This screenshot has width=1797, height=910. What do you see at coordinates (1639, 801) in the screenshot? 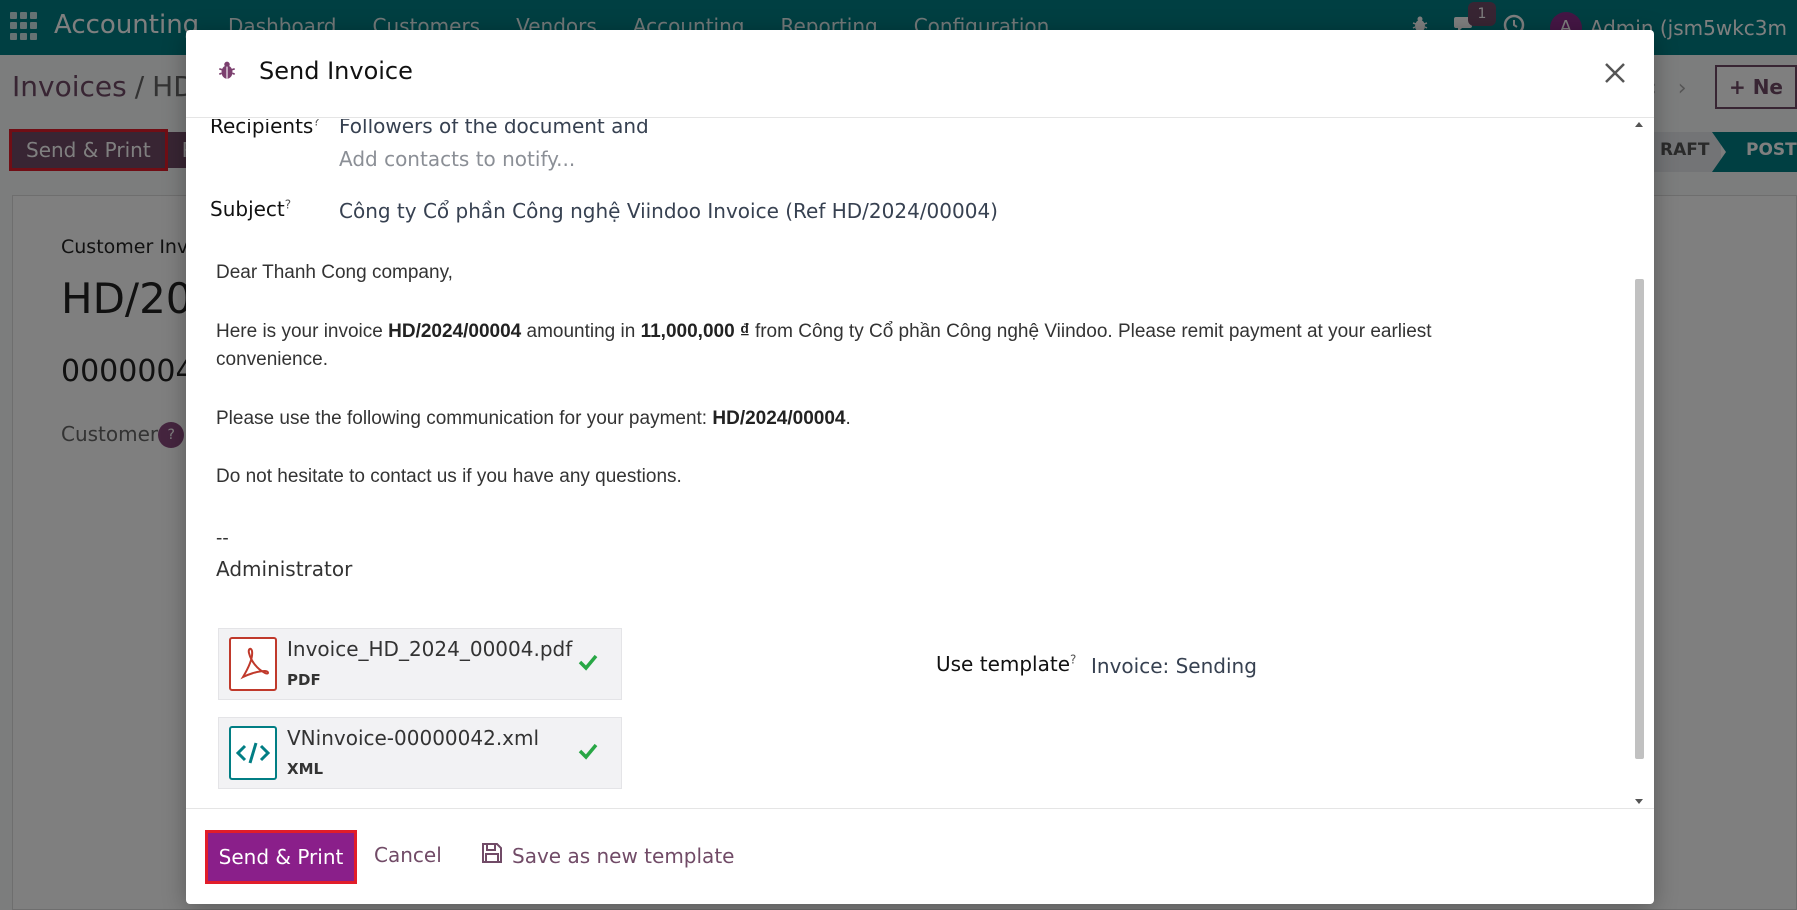
I see `scroll-down-arrow` at bounding box center [1639, 801].